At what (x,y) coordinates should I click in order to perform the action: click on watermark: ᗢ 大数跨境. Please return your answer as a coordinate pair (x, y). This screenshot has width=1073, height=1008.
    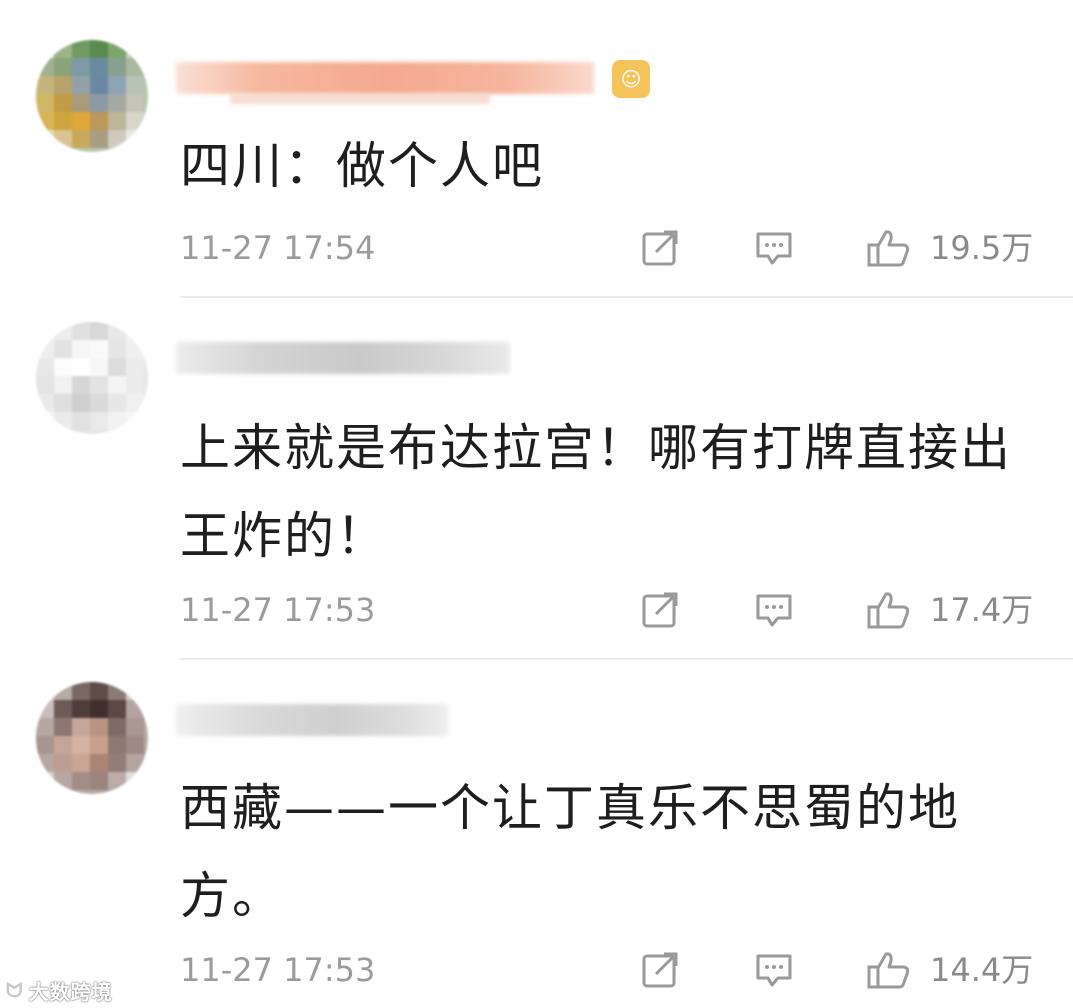
    Looking at the image, I should click on (59, 990).